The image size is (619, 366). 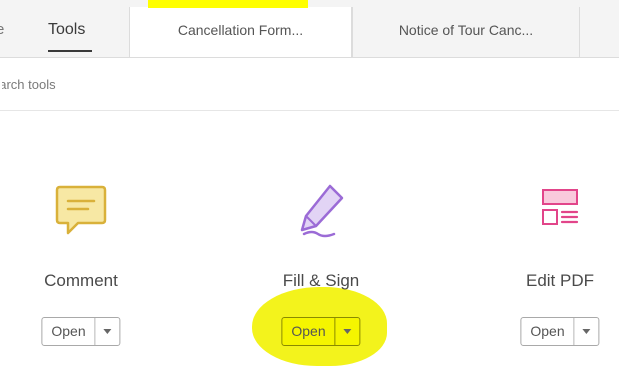 What do you see at coordinates (309, 84) in the screenshot?
I see `search-bar` at bounding box center [309, 84].